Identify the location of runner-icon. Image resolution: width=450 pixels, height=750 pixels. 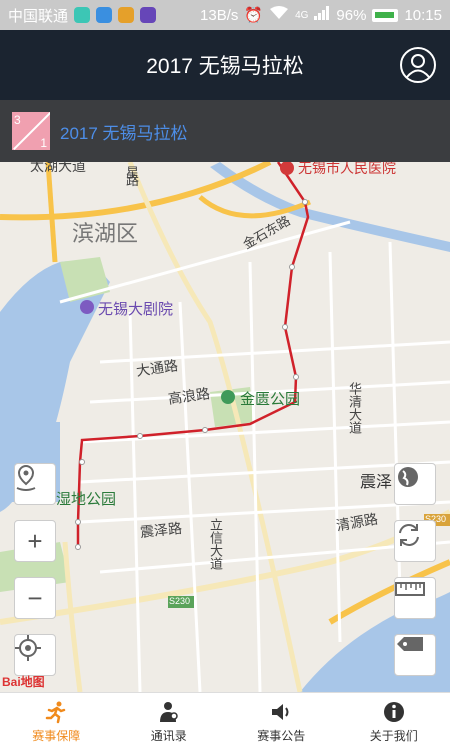
(56, 712).